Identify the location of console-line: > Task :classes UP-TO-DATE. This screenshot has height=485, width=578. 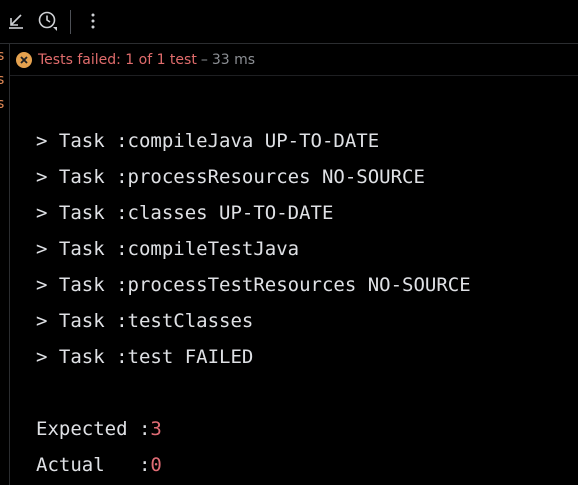
(185, 213).